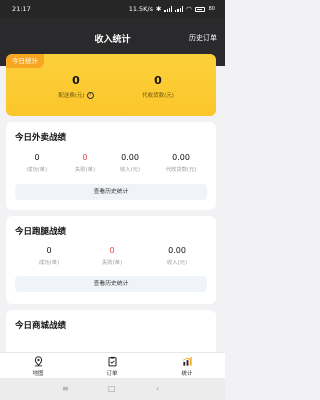 This screenshot has width=320, height=400. Describe the element at coordinates (181, 163) in the screenshot. I see `takeout-collection-stat: 0.00 代收货款(元)` at that location.